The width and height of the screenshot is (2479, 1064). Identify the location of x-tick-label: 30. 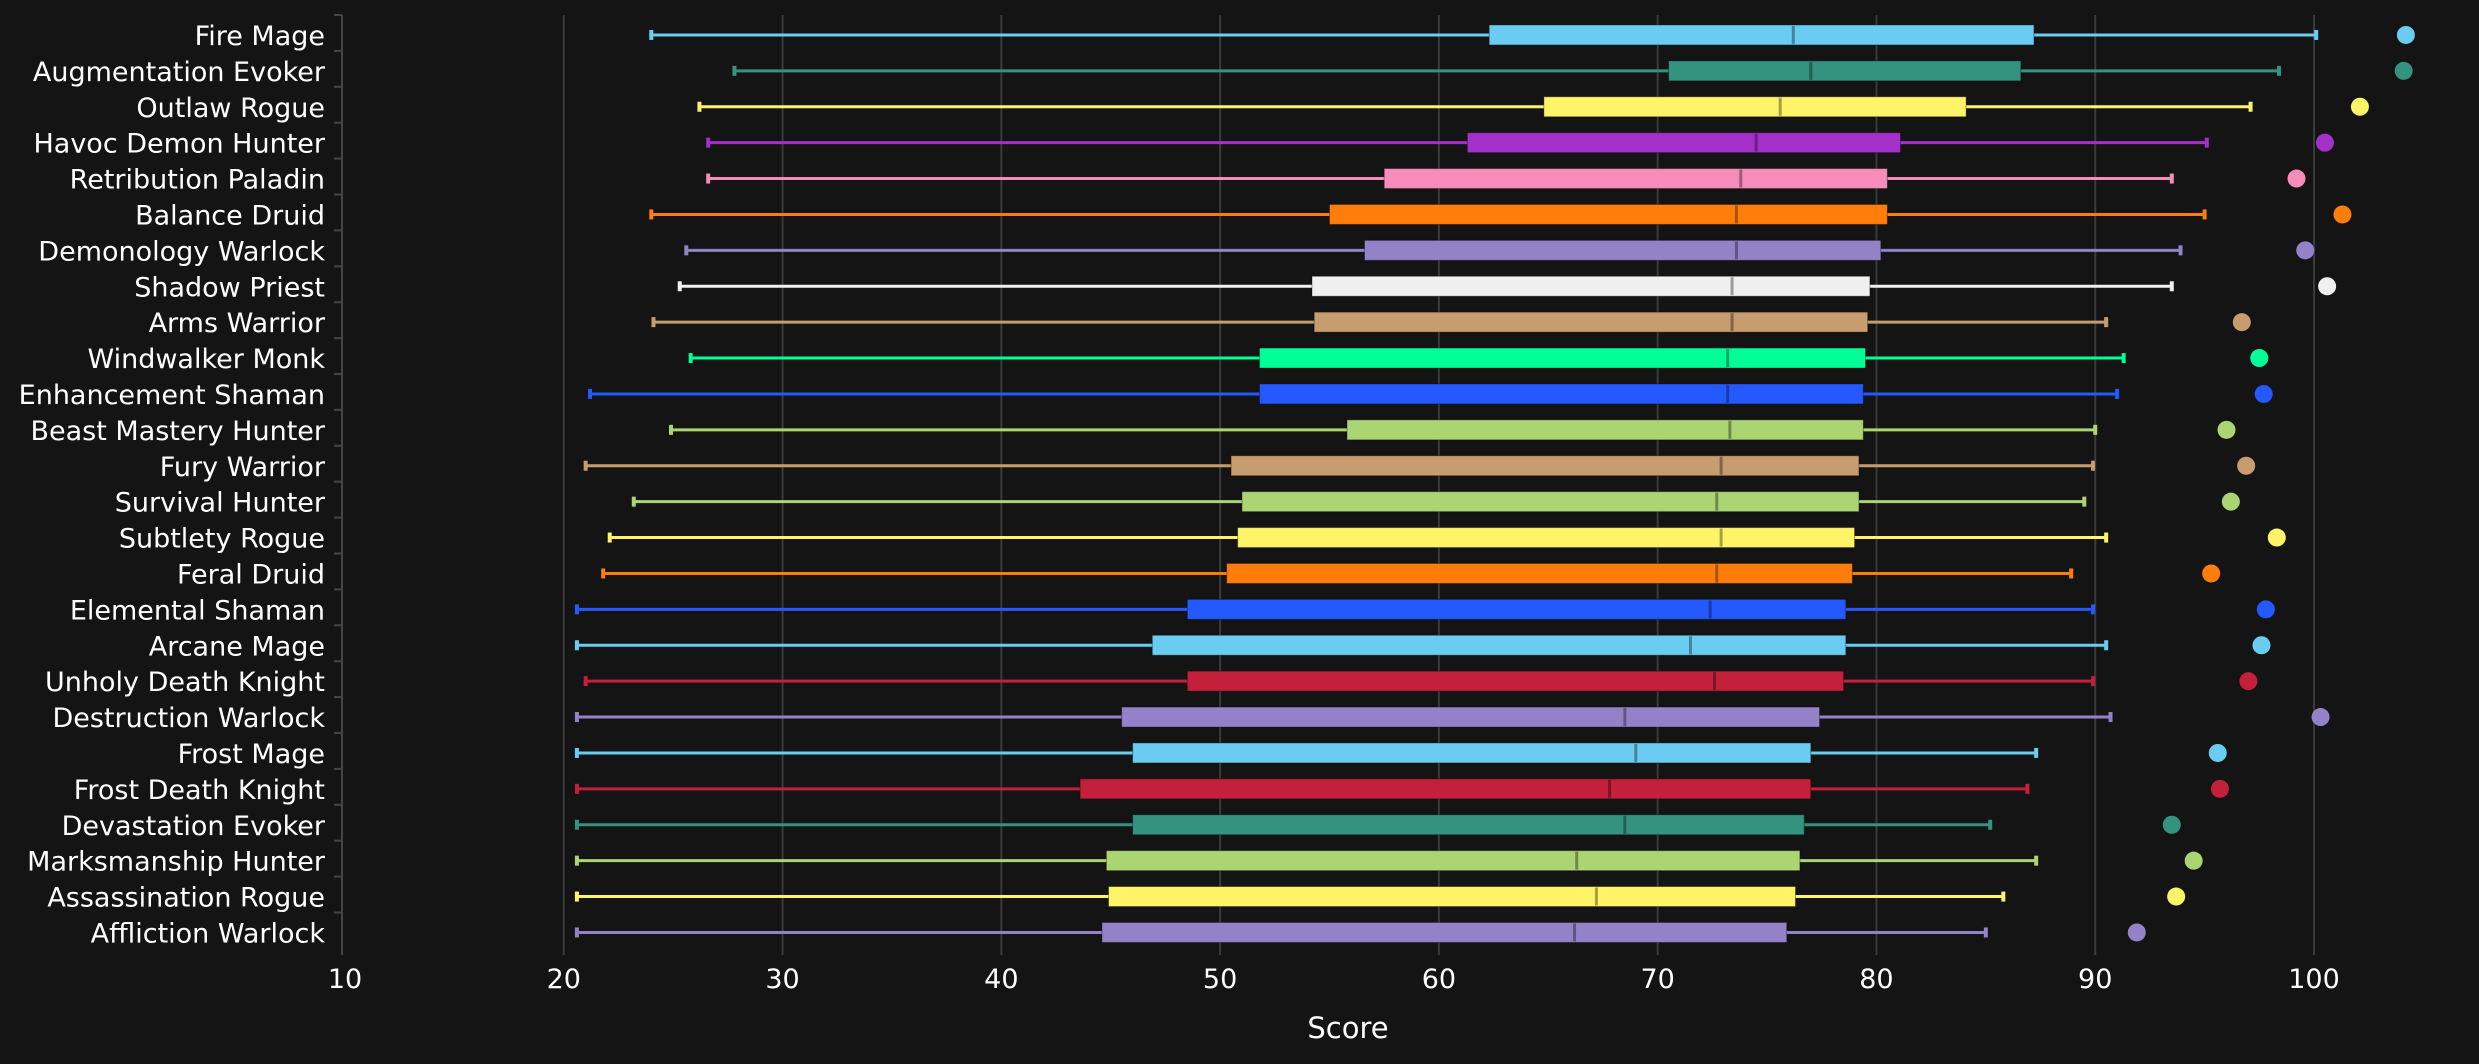
(782, 979).